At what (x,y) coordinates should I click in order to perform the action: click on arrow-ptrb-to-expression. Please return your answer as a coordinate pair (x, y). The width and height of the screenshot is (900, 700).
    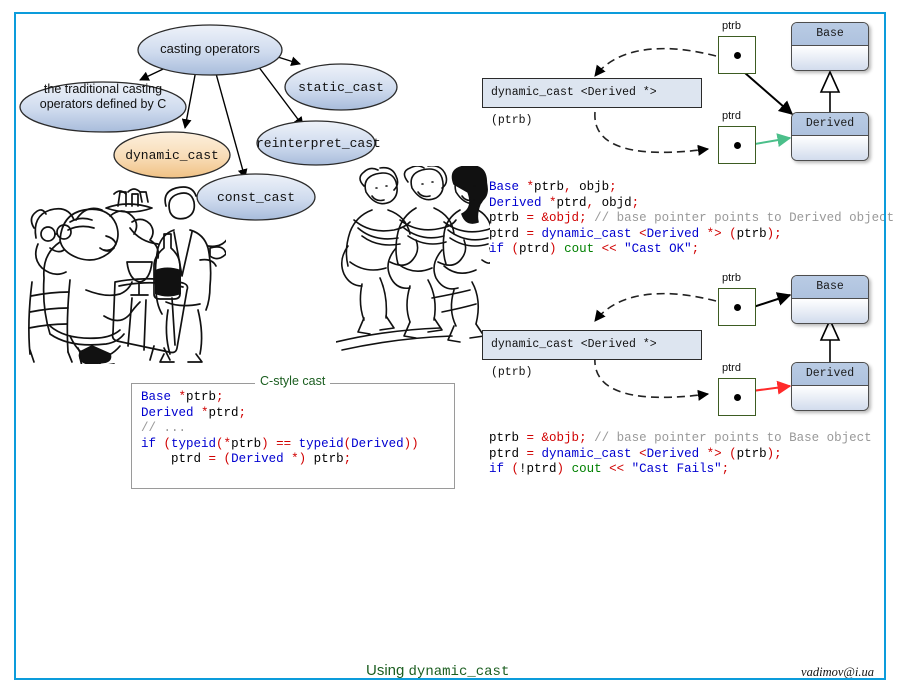
    Looking at the image, I should click on (655, 62).